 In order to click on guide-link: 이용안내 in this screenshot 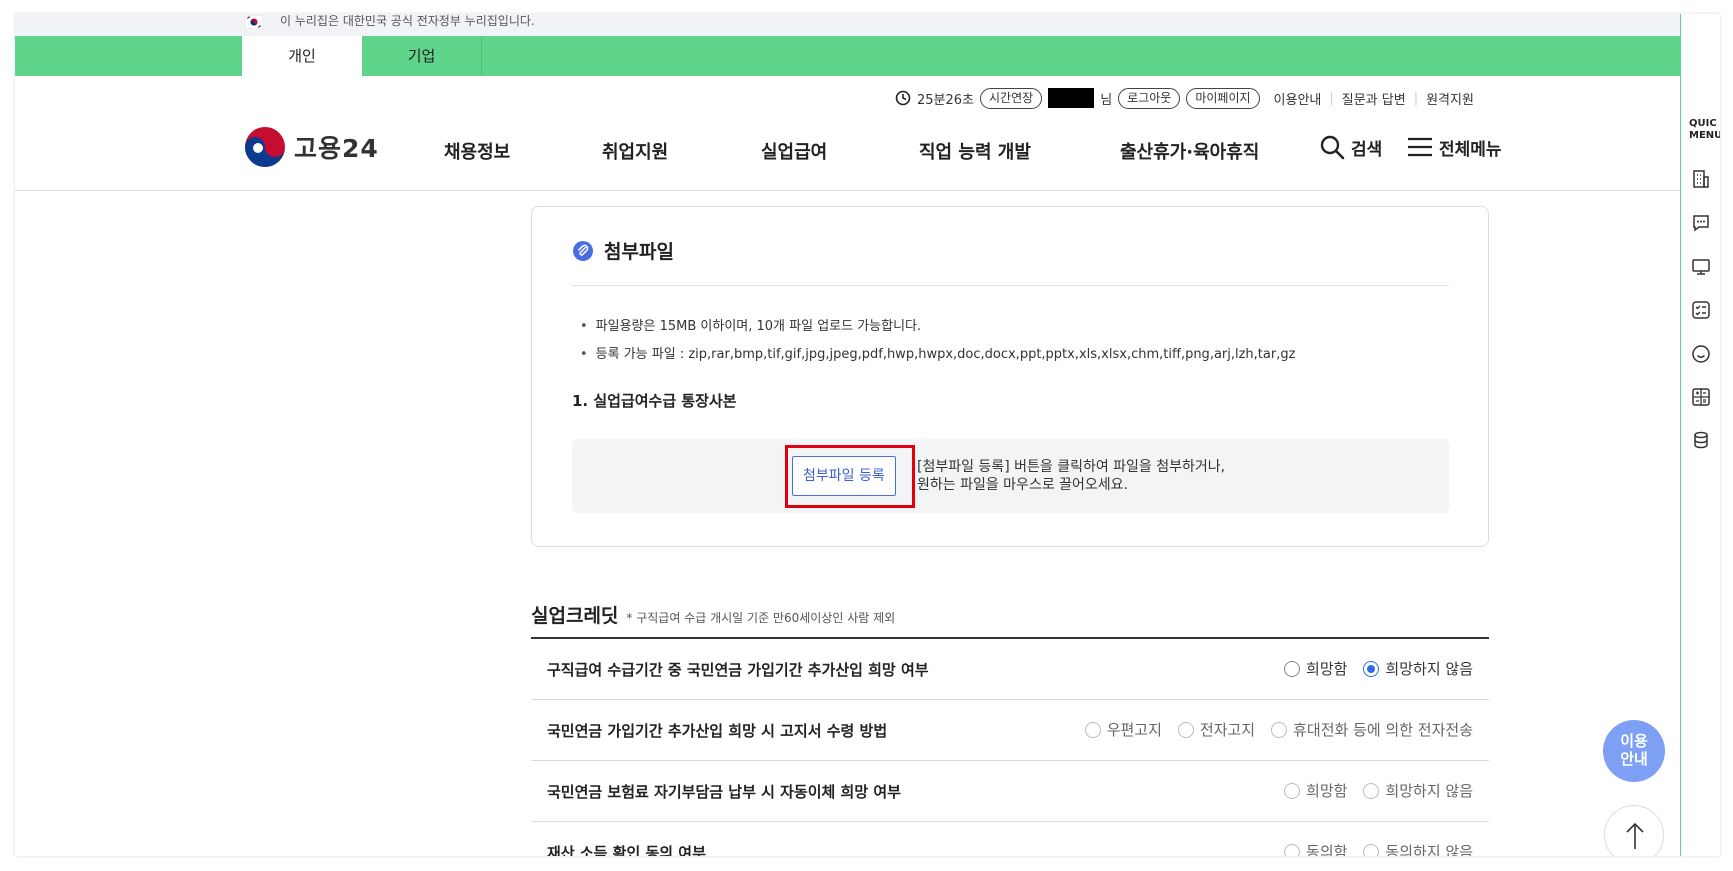, I will do `click(1298, 98)`.